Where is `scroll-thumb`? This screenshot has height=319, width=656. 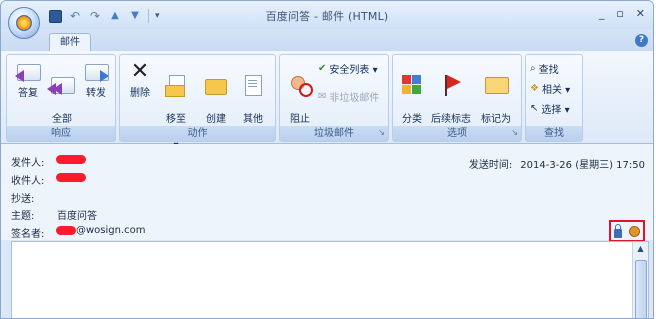 scroll-thumb is located at coordinates (641, 289).